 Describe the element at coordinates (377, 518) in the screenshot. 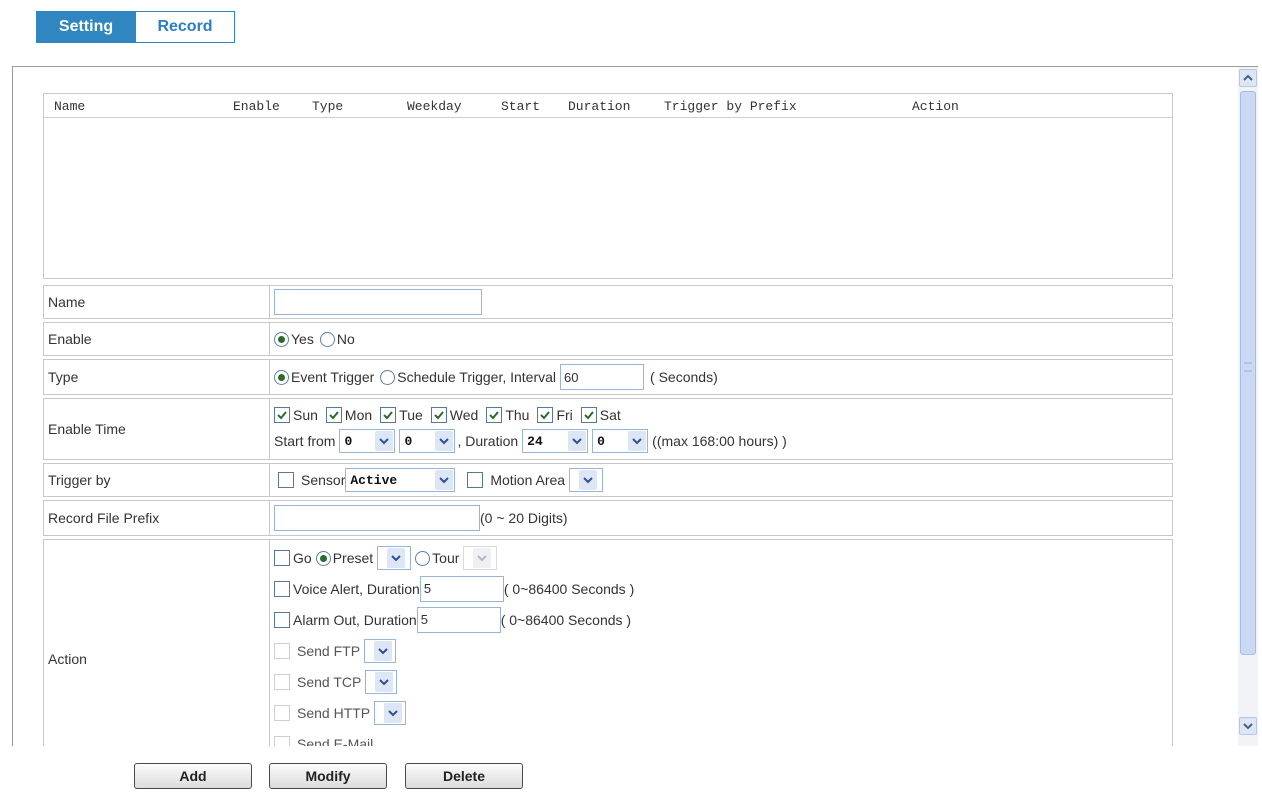

I see `record-prefix-input` at that location.